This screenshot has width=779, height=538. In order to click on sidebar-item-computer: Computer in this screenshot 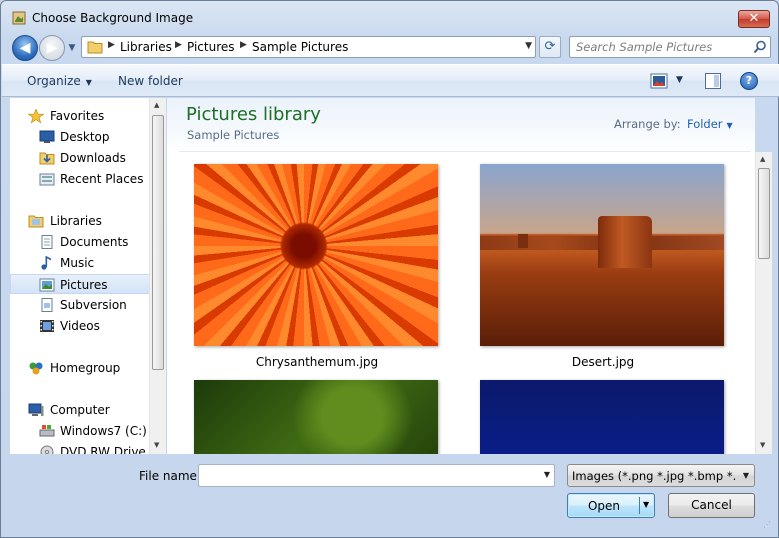, I will do `click(80, 410)`.